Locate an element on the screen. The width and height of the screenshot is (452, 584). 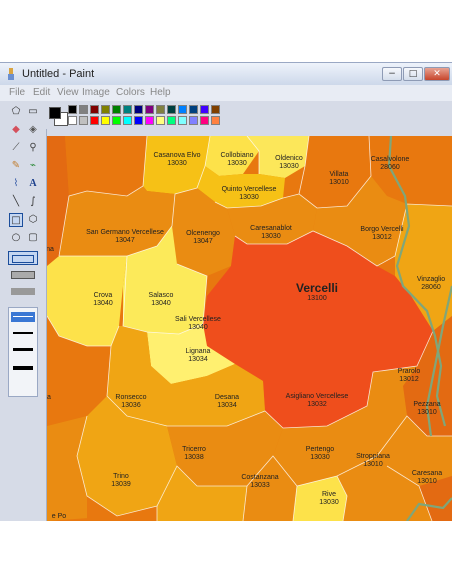
polygon-tool-icon: ⬡ is located at coordinates (33, 220).